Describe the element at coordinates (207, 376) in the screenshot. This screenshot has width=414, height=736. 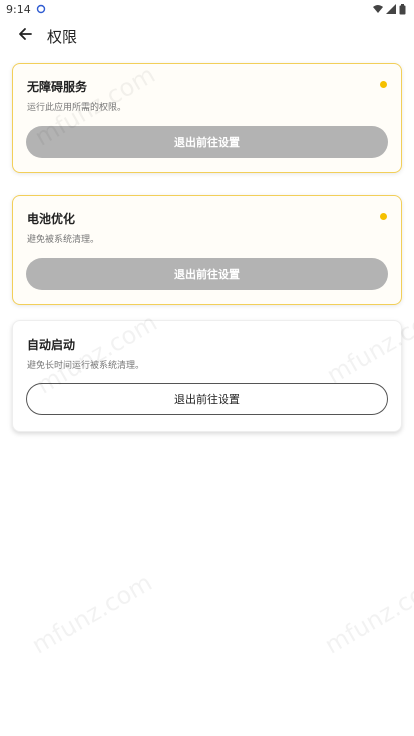
I see `permission-card-autostart: 自动启动 避免长时间运行被系统清理。 退出前往设置` at that location.